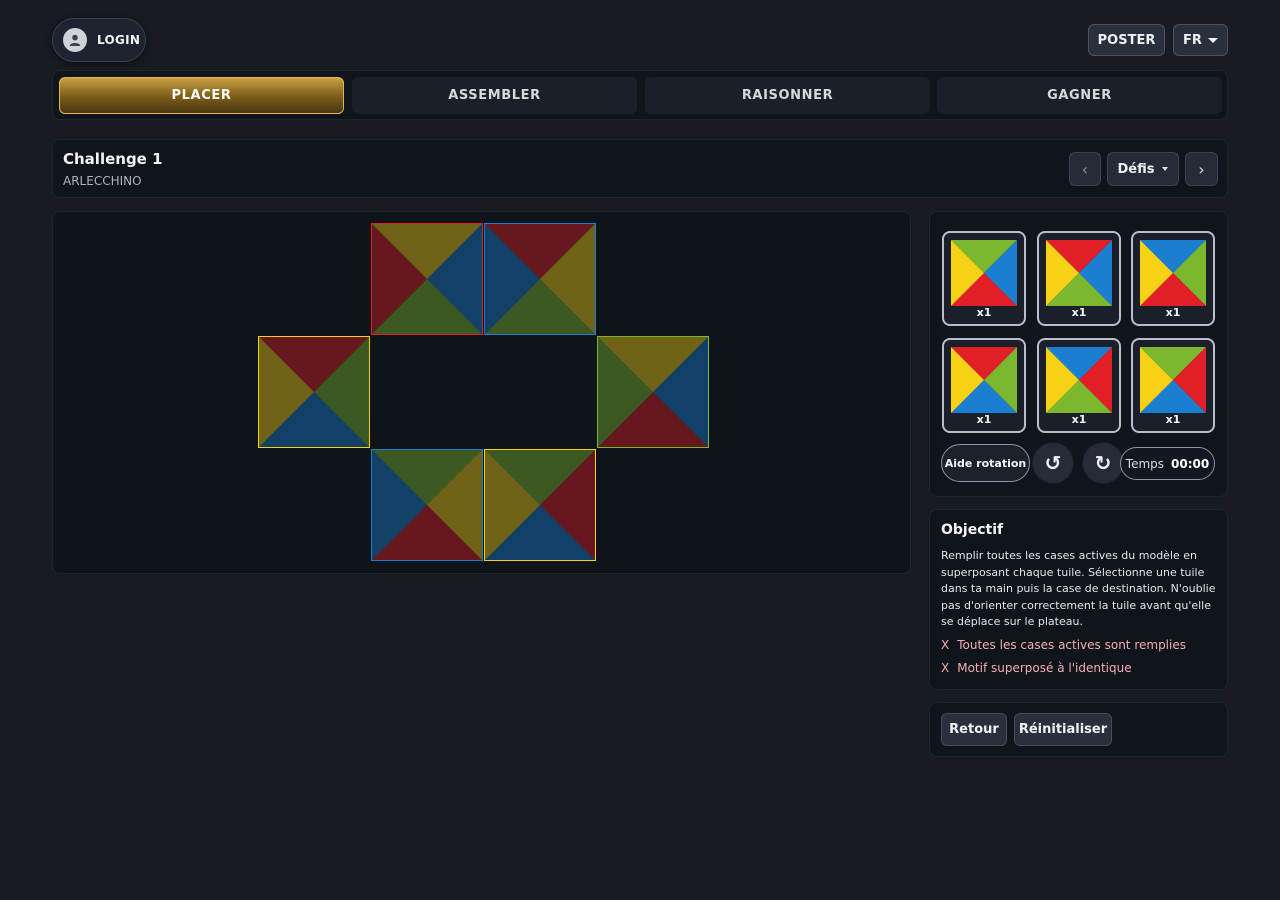 Image resolution: width=1280 pixels, height=900 pixels. What do you see at coordinates (974, 729) in the screenshot?
I see `back-button: Retour` at bounding box center [974, 729].